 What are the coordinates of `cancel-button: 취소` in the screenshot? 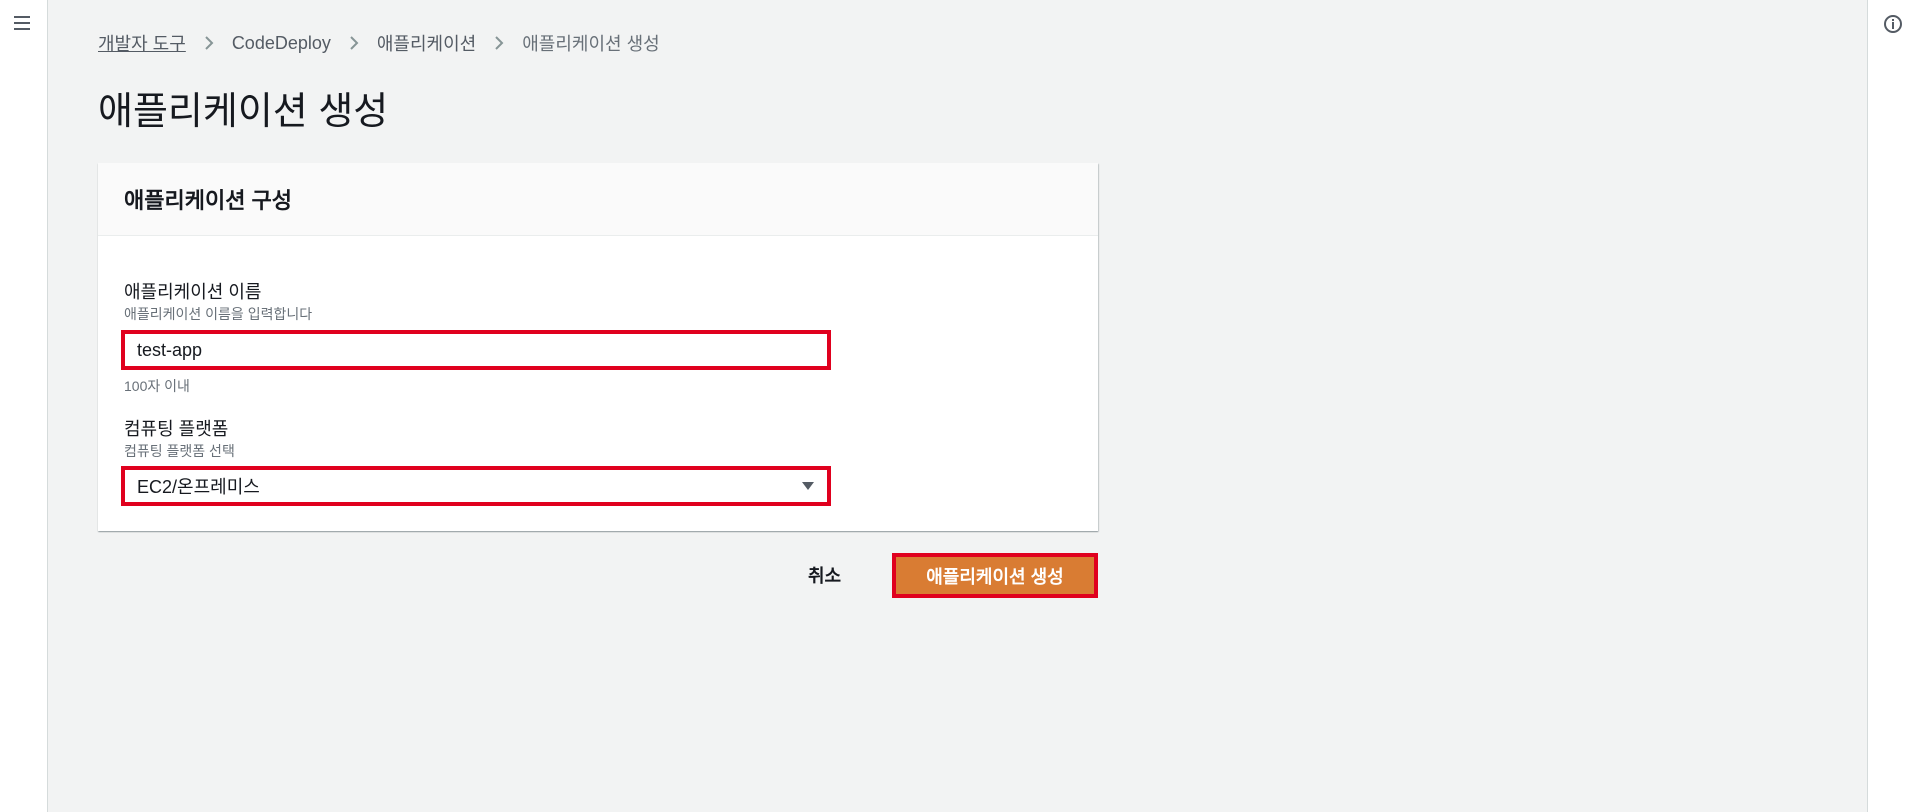 It's located at (824, 575).